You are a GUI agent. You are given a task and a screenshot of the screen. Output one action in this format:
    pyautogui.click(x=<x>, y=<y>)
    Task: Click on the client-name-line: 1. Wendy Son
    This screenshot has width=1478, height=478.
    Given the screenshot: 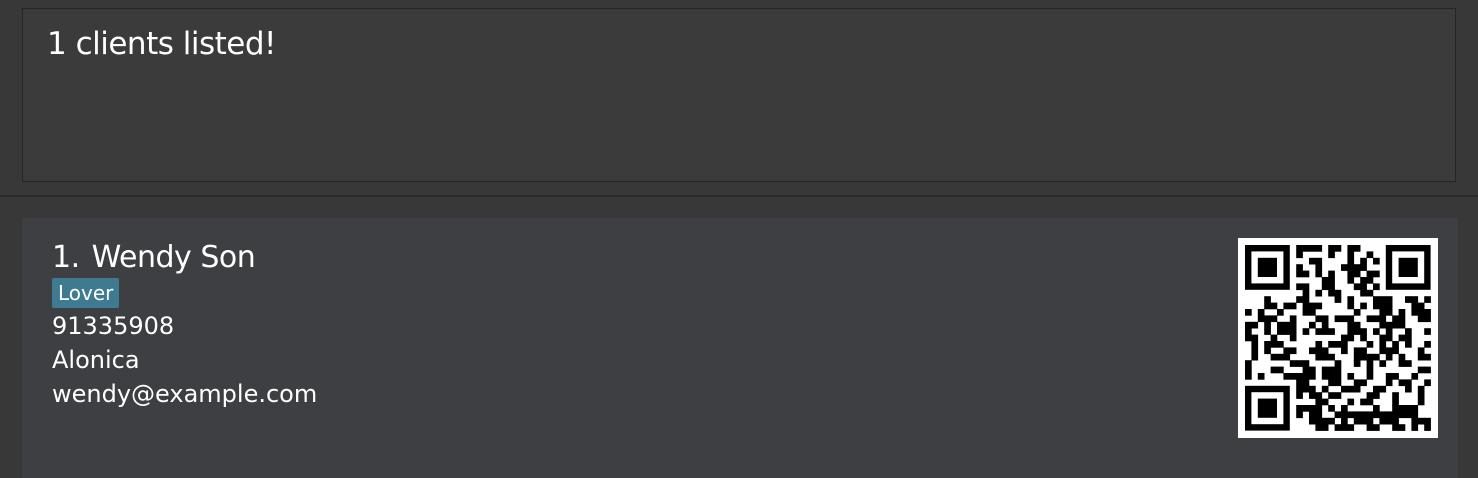 What is the action you would take?
    pyautogui.click(x=154, y=258)
    